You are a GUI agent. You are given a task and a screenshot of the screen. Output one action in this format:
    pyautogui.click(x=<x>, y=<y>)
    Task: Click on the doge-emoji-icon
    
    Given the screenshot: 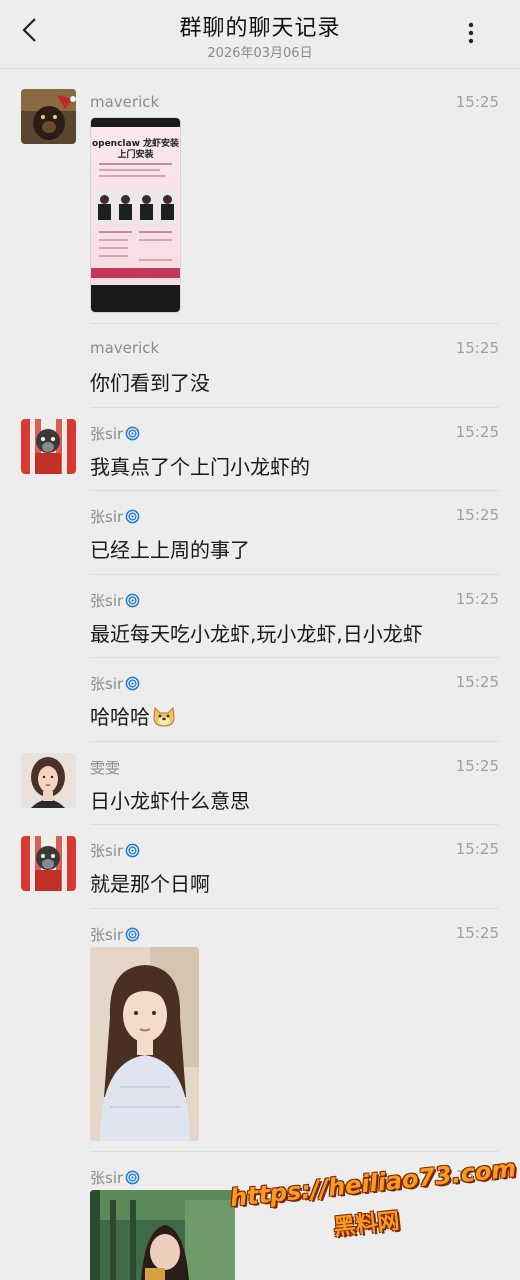 What is the action you would take?
    pyautogui.click(x=164, y=716)
    